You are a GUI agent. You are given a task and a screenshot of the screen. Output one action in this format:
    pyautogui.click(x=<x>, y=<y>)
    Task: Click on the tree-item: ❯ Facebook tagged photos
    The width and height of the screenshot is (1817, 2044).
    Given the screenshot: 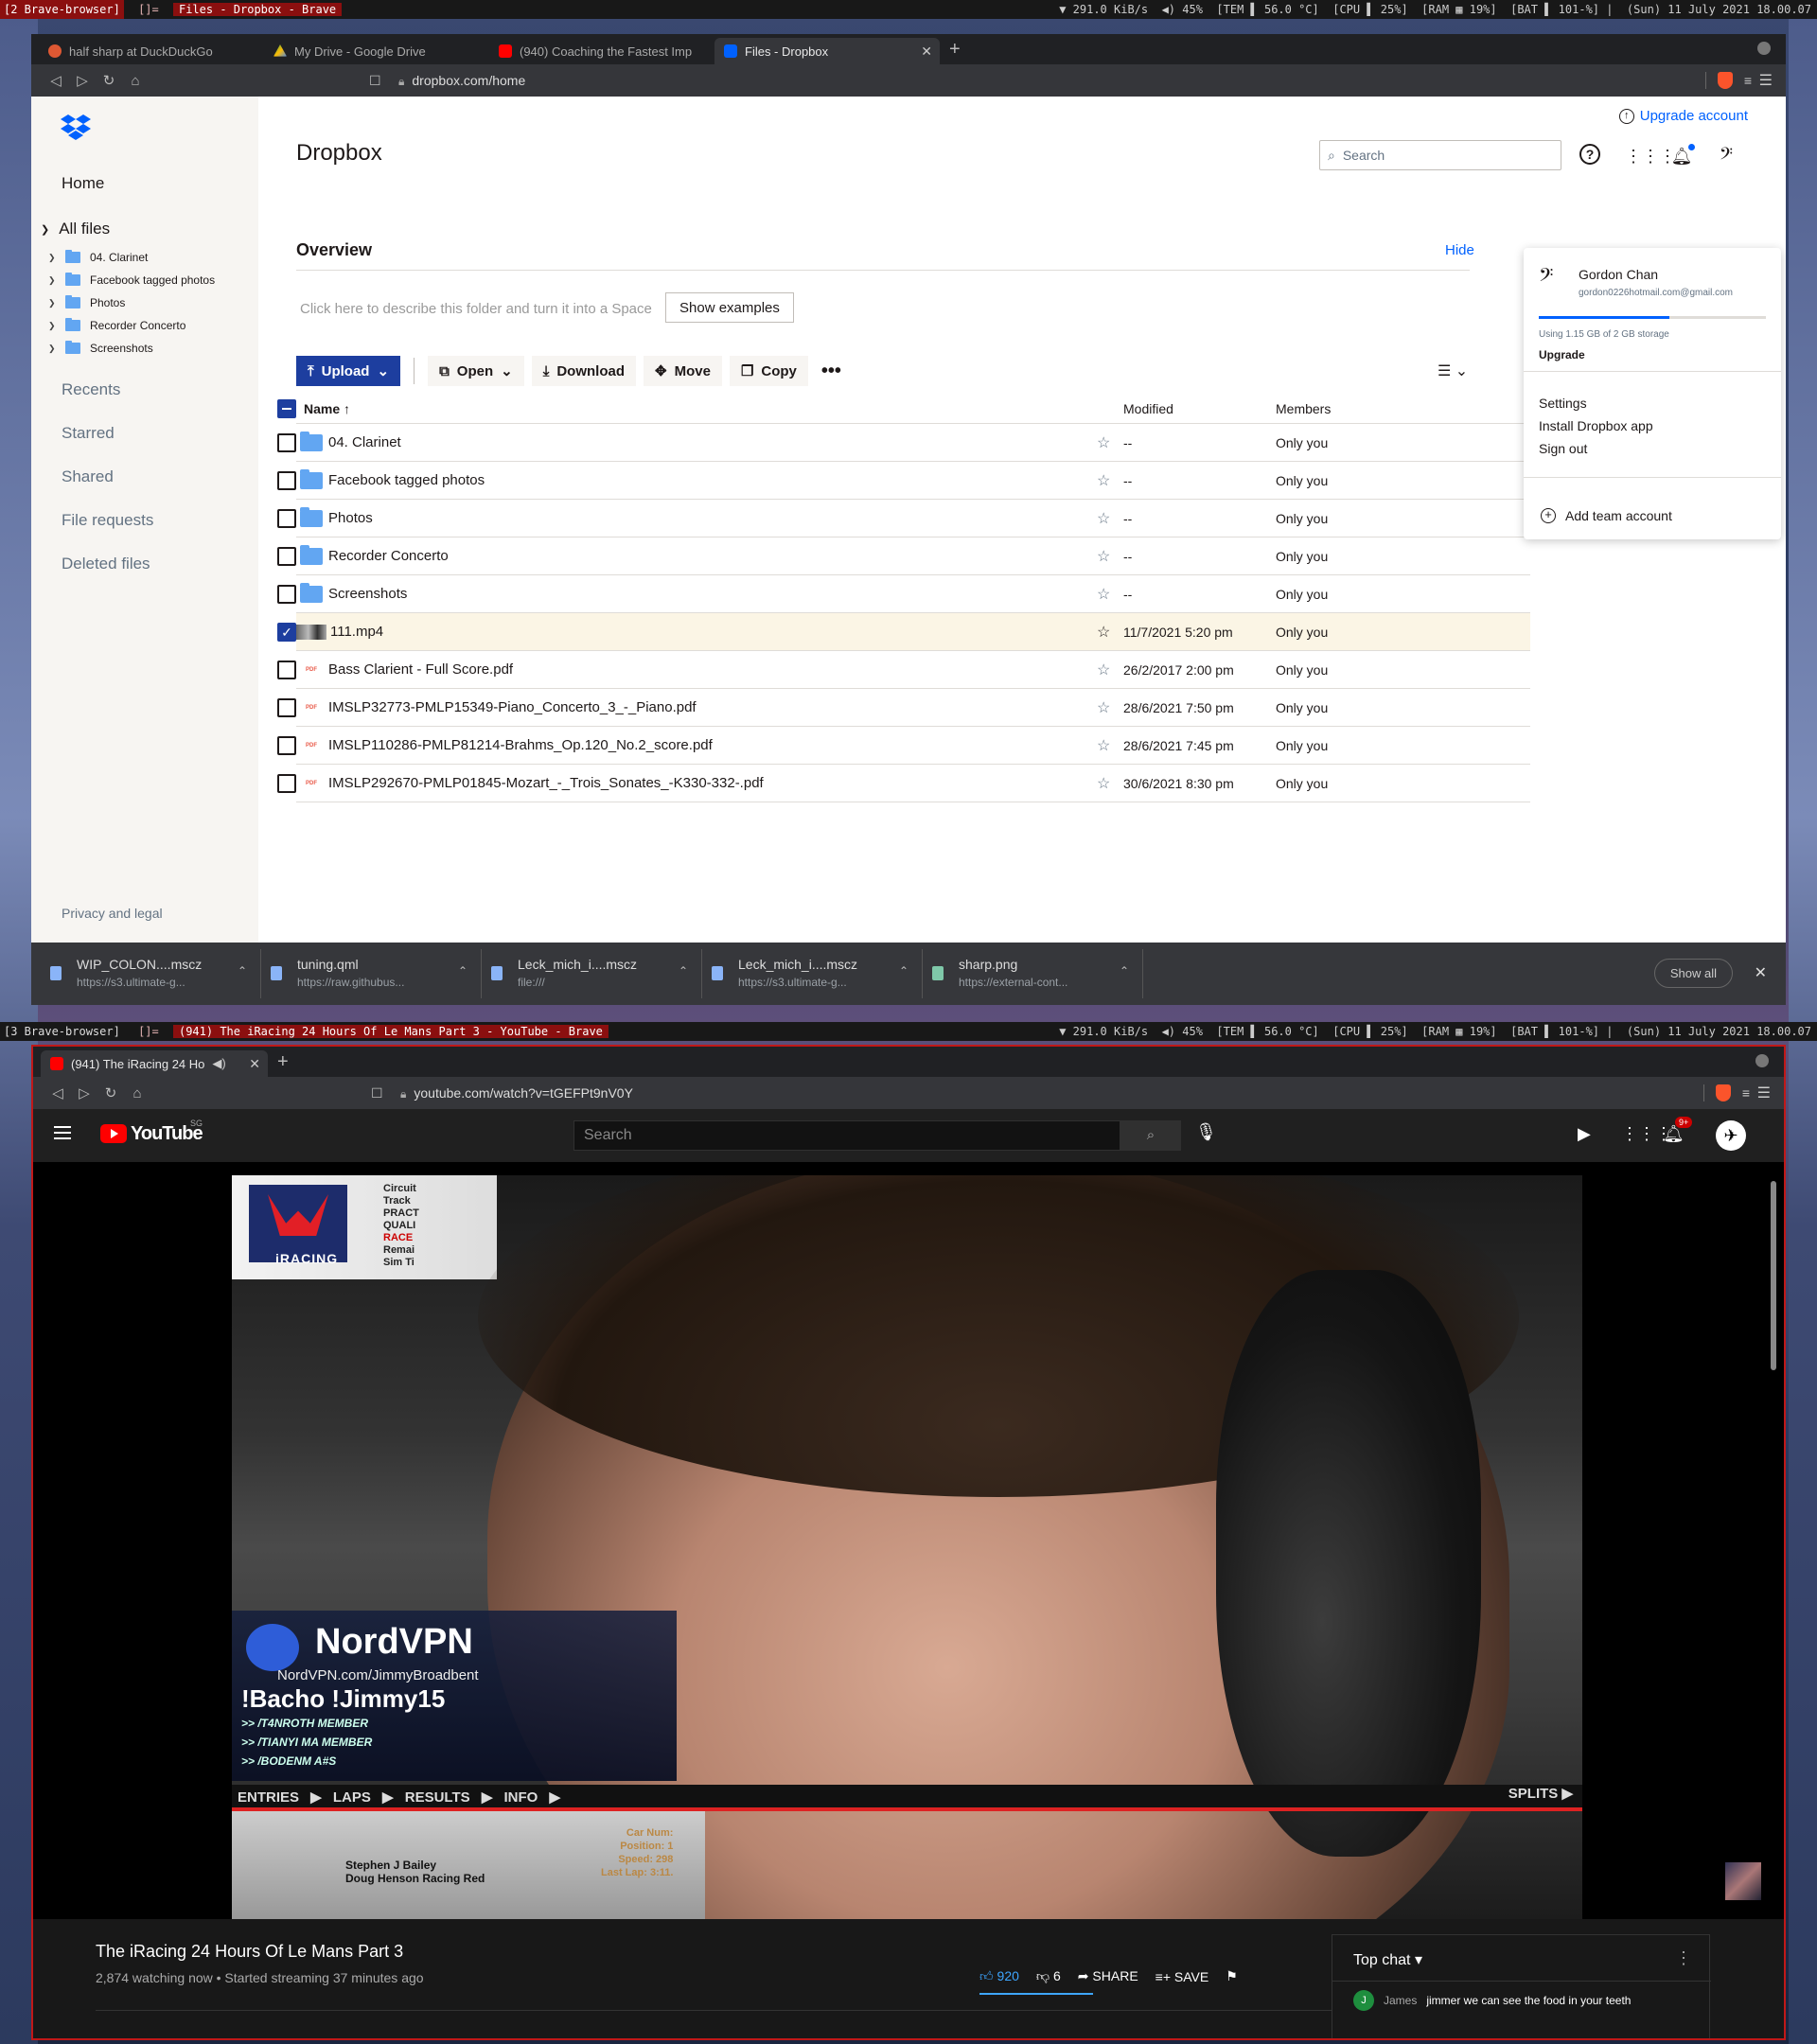 What is the action you would take?
    pyautogui.click(x=148, y=280)
    